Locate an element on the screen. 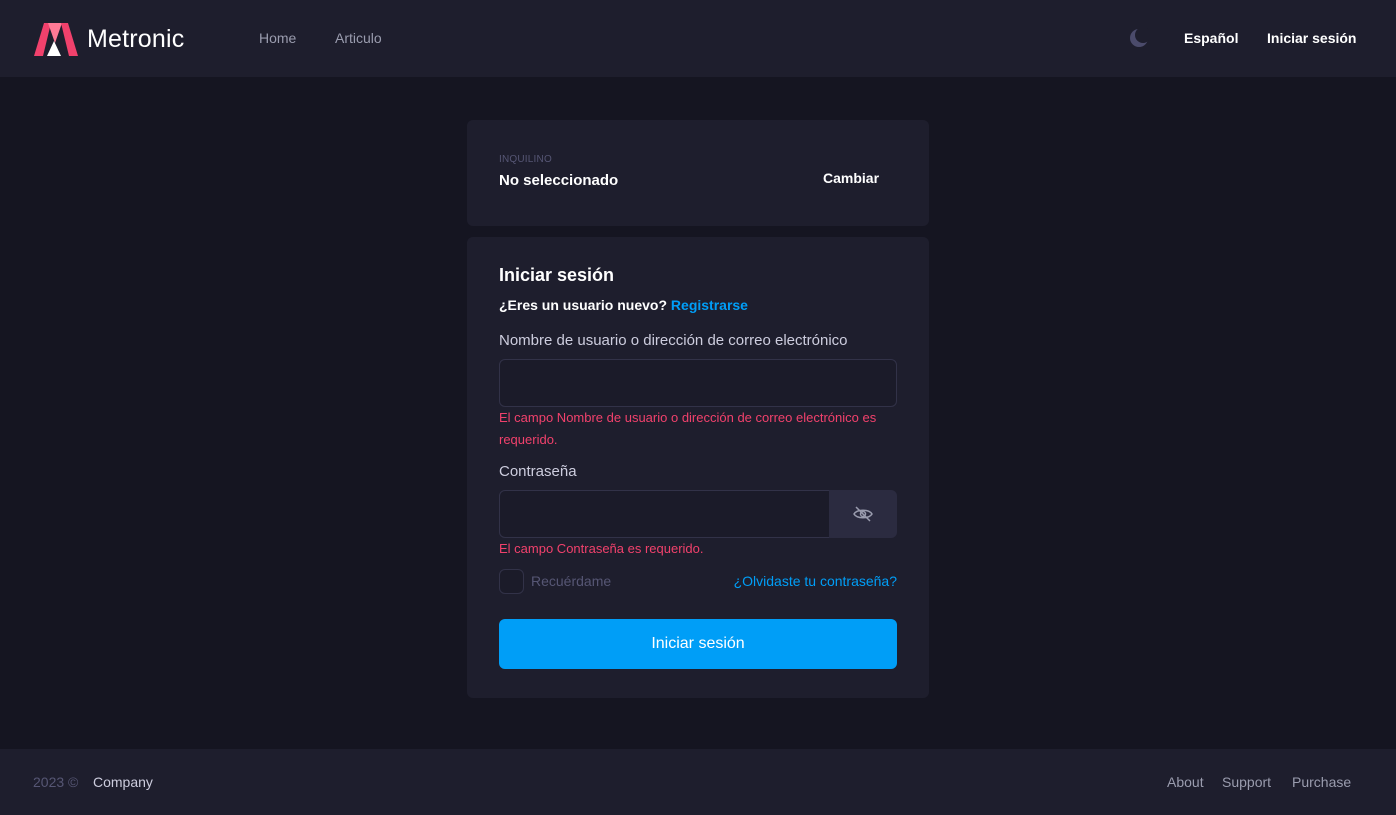 Image resolution: width=1396 pixels, height=815 pixels. metronic-logo-icon is located at coordinates (56, 39).